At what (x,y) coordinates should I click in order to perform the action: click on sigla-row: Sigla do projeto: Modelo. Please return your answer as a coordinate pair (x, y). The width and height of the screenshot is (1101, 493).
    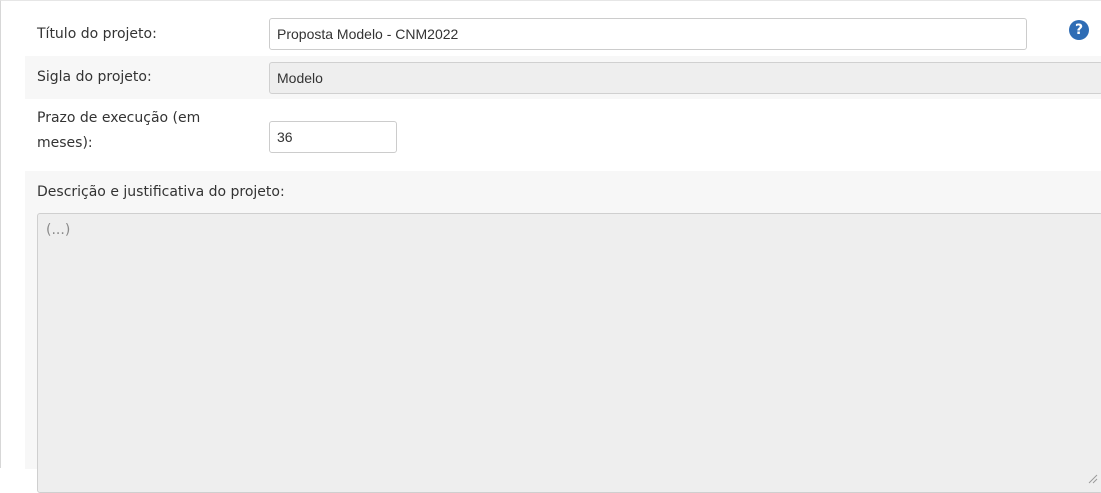
    Looking at the image, I should click on (563, 77).